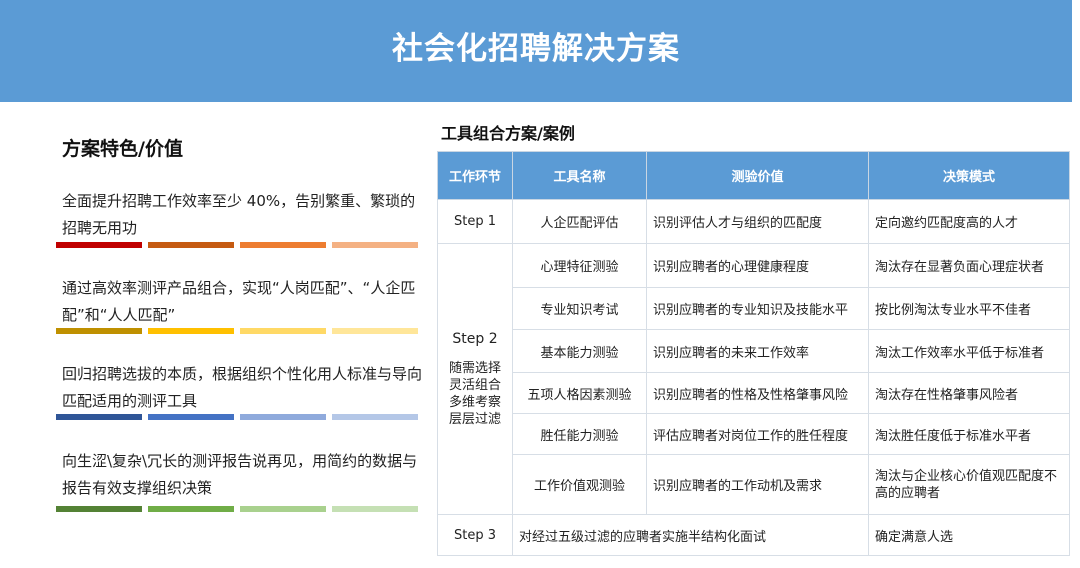  Describe the element at coordinates (757, 308) in the screenshot. I see `test-value: 识别应聘者的专业知识及技能水平` at that location.